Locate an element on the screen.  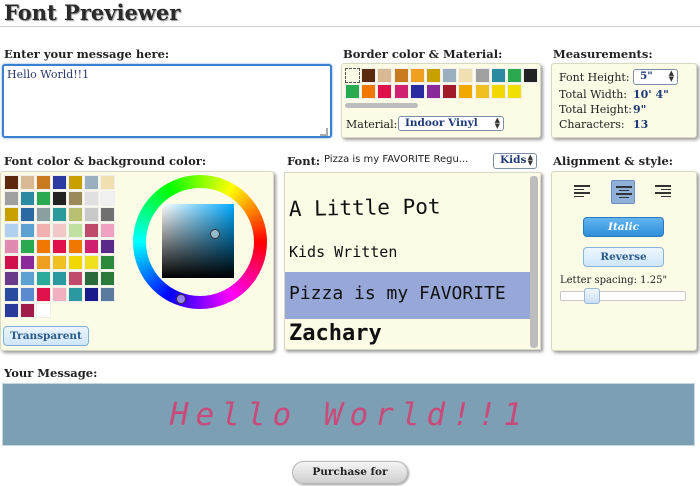
font-category-select: Kids ▲ ▼ is located at coordinates (515, 161).